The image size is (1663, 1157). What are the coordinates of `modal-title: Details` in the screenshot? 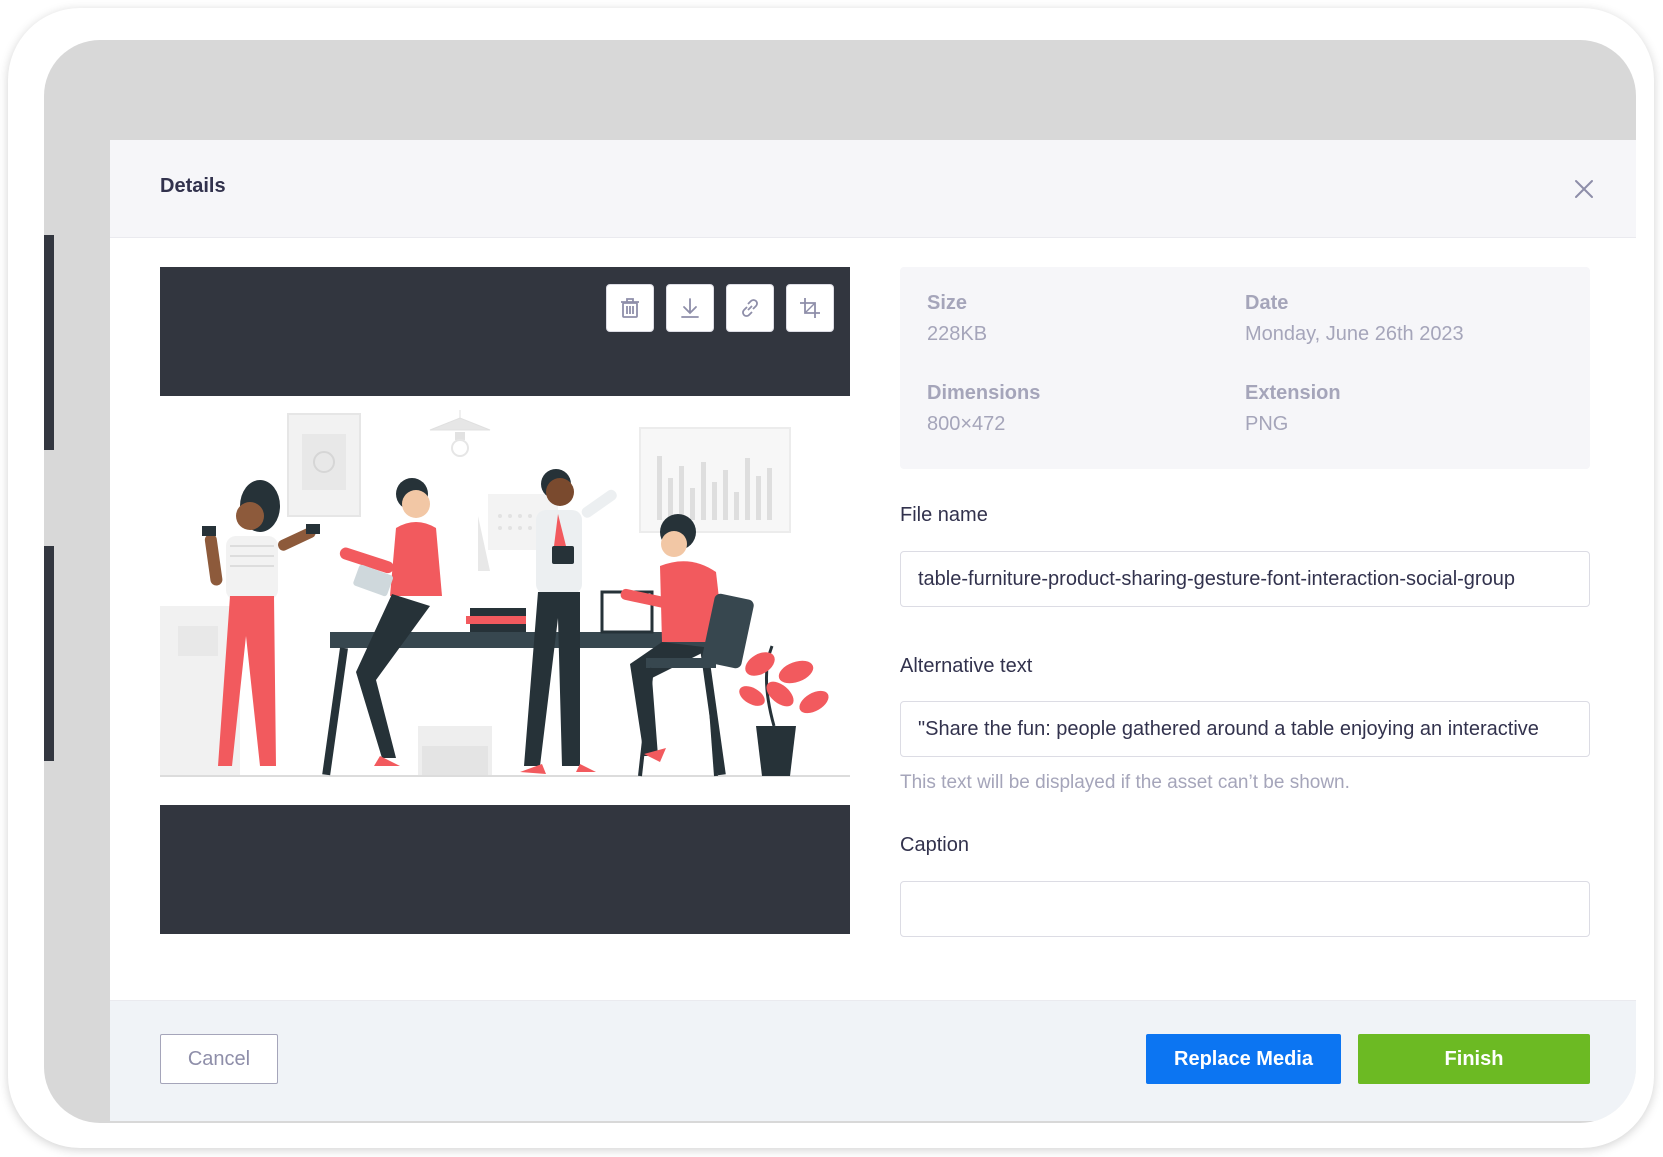 It's located at (193, 186).